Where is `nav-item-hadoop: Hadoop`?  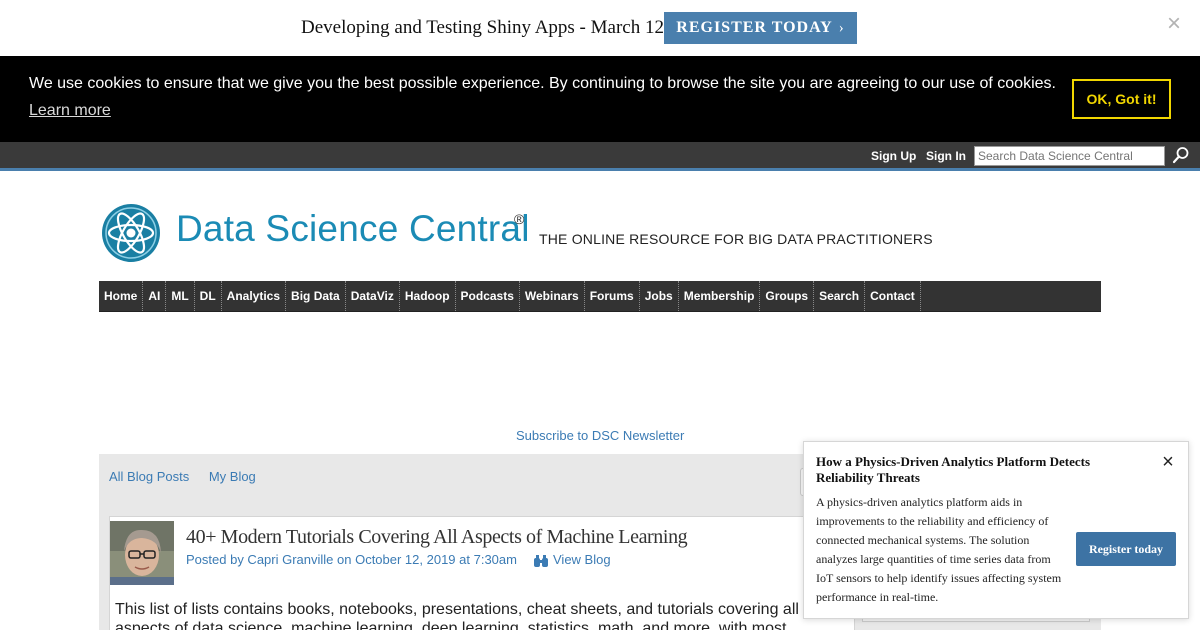
nav-item-hadoop: Hadoop is located at coordinates (428, 296).